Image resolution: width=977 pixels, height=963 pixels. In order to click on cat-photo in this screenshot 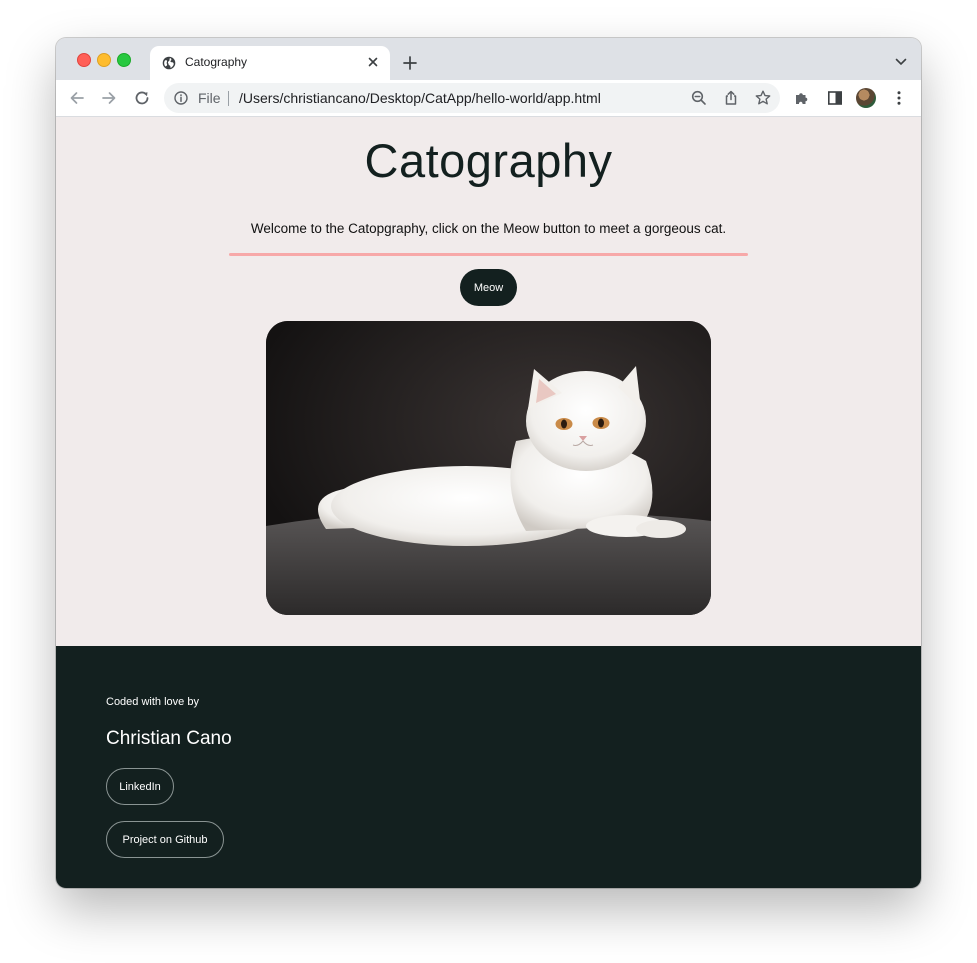, I will do `click(488, 468)`.